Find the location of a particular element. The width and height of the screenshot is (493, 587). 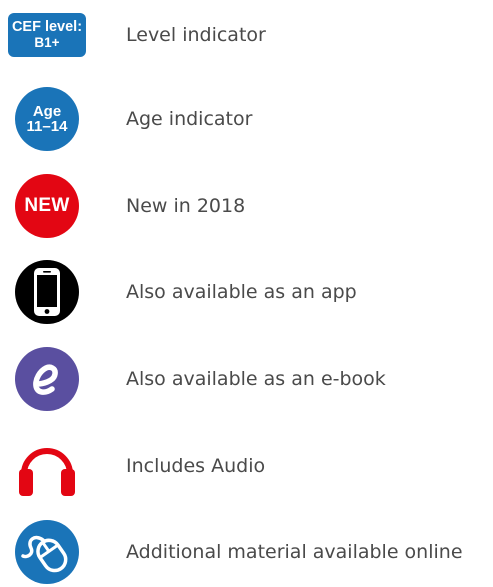

age-badge-slot: Age 11–14 is located at coordinates (47, 119).